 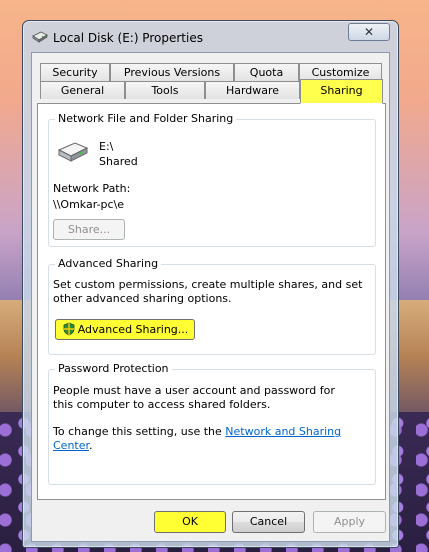 I want to click on ok-button: OK, so click(x=190, y=522).